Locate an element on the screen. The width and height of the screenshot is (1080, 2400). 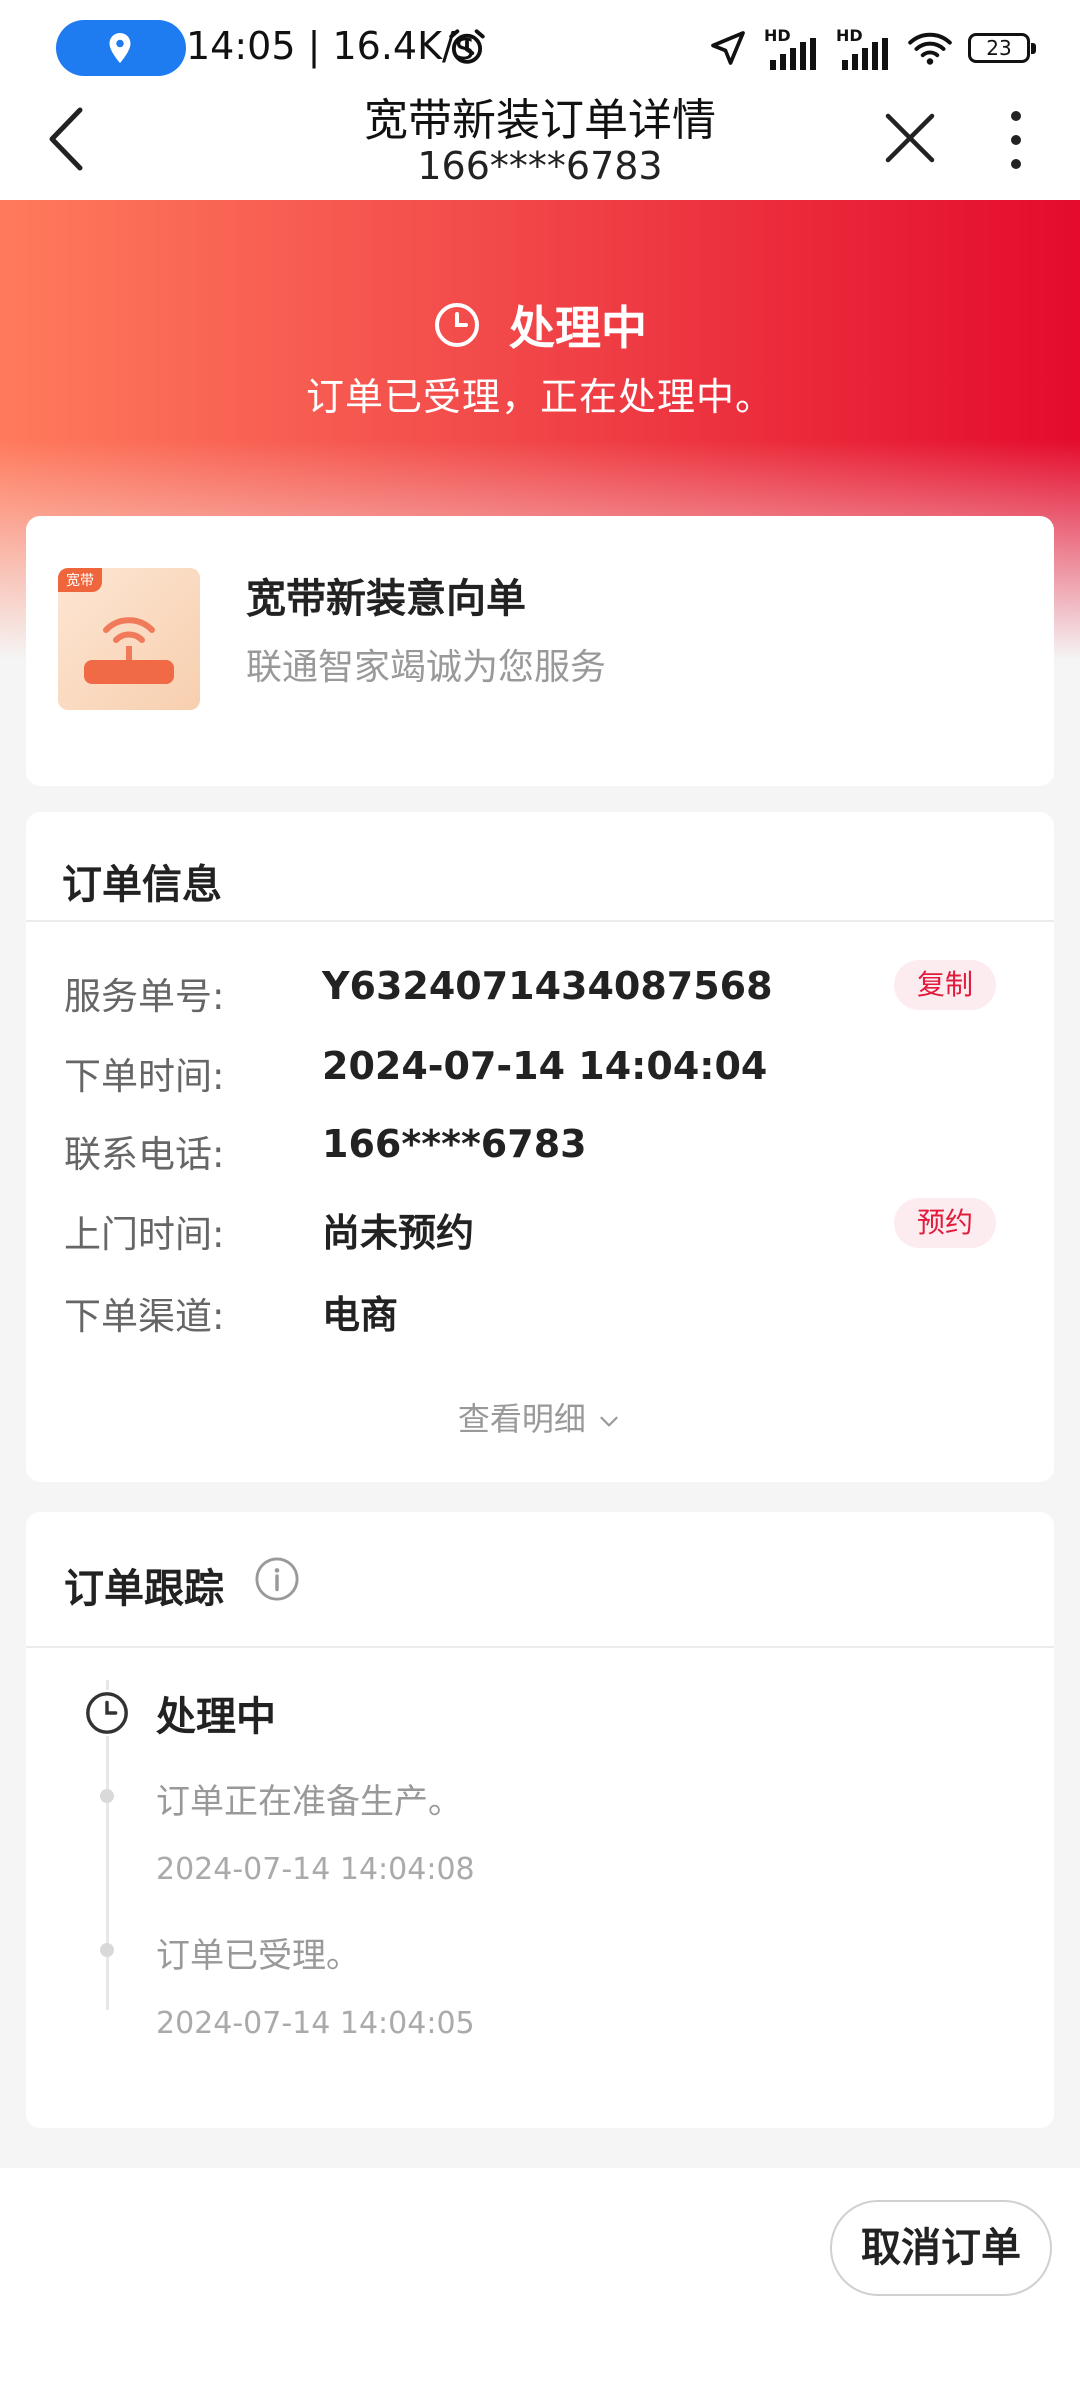
battery-icon: 23 is located at coordinates (1002, 48).